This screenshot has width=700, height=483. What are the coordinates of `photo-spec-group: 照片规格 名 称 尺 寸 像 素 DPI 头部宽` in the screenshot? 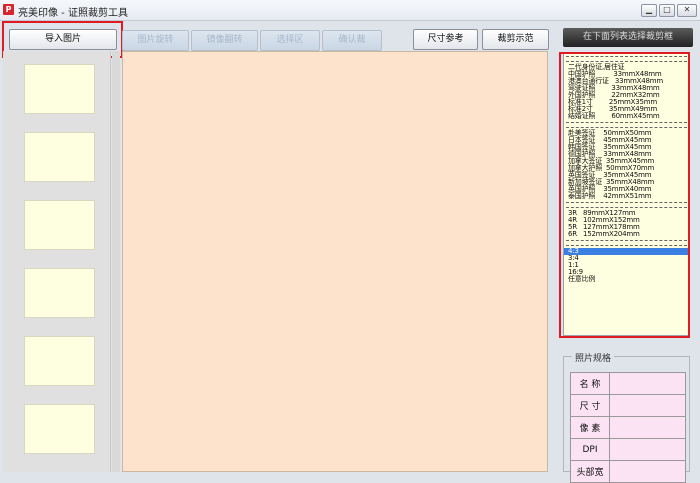 It's located at (626, 417).